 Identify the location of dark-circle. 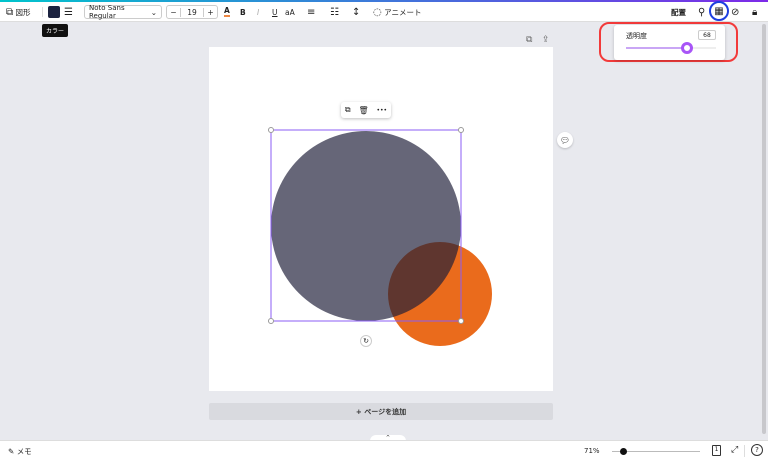
(366, 226).